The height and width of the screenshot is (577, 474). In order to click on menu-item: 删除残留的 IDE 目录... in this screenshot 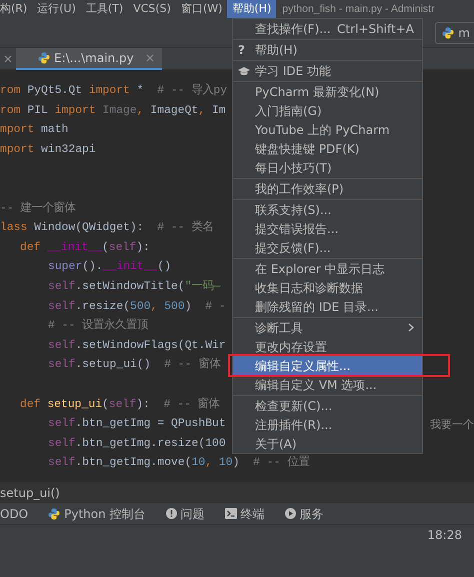, I will do `click(327, 306)`.